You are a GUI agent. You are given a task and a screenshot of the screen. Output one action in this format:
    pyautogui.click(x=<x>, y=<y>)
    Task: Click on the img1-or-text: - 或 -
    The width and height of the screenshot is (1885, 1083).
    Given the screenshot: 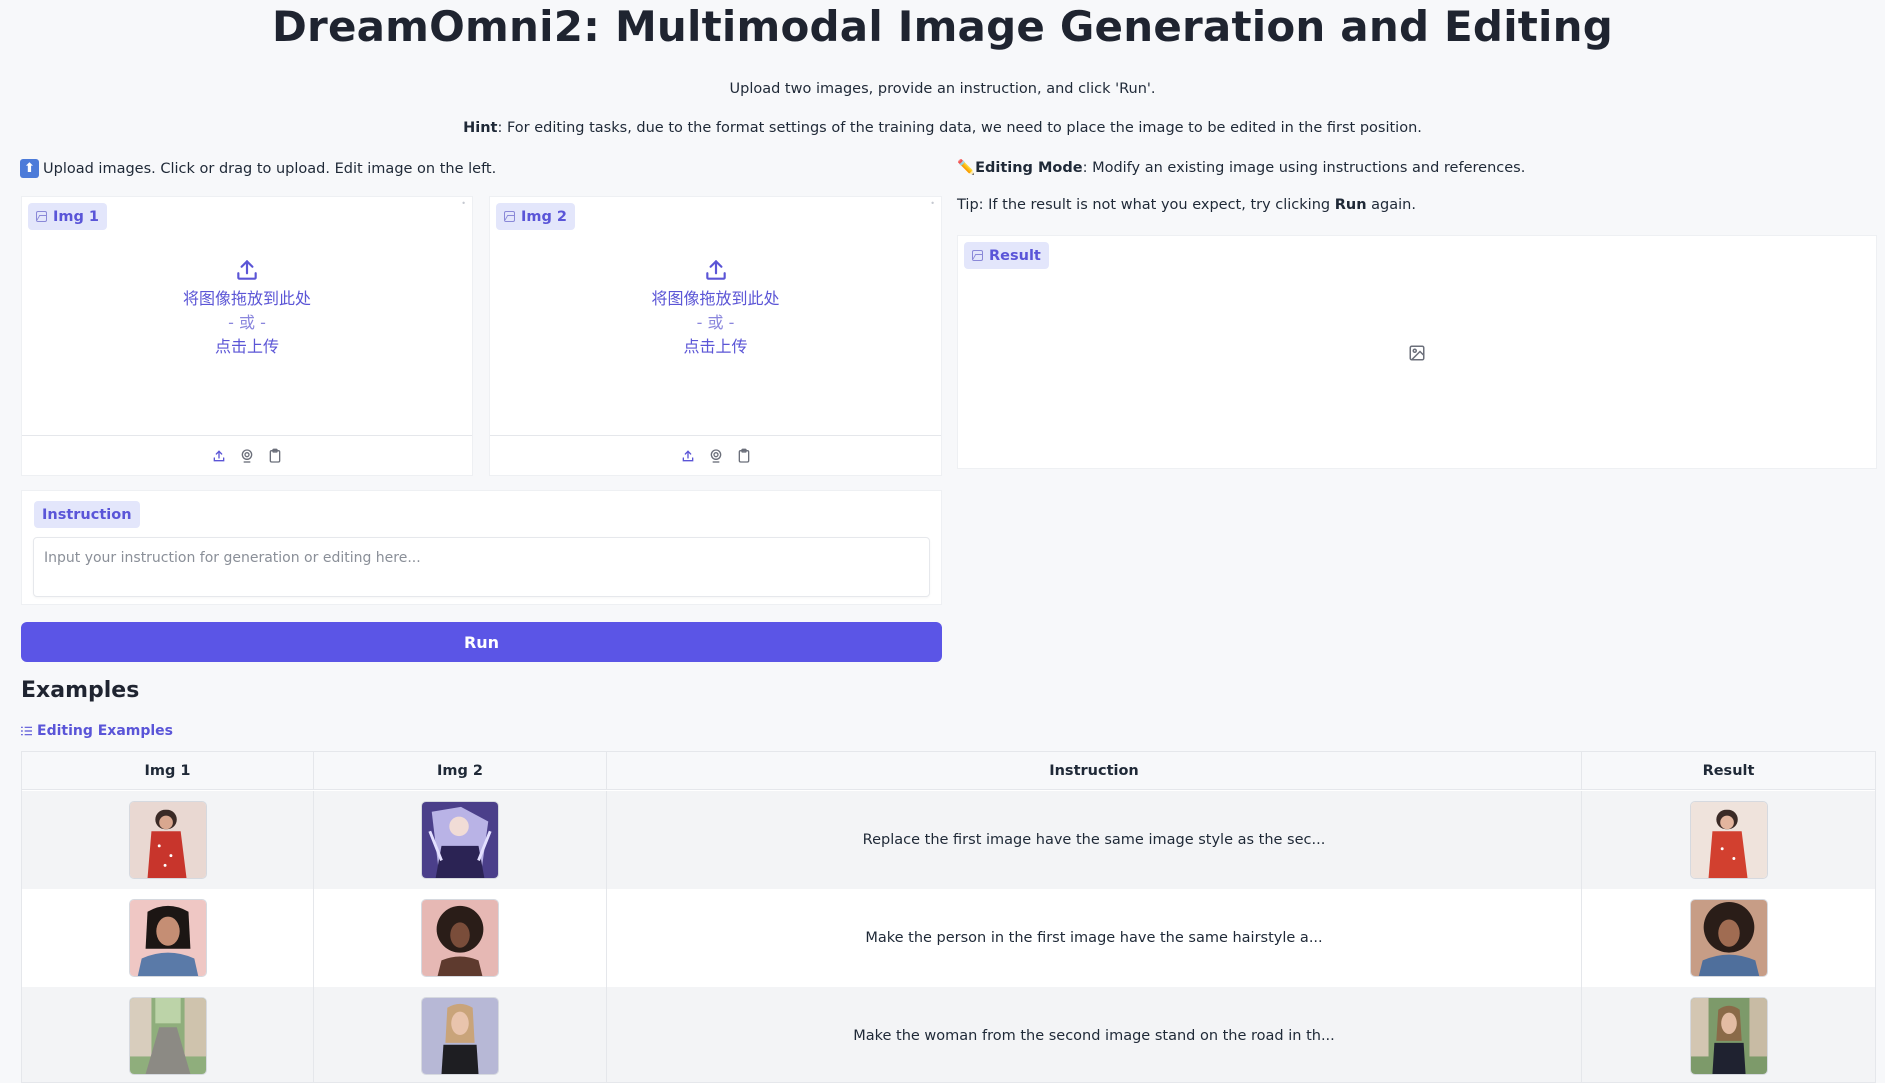 What is the action you would take?
    pyautogui.click(x=247, y=322)
    